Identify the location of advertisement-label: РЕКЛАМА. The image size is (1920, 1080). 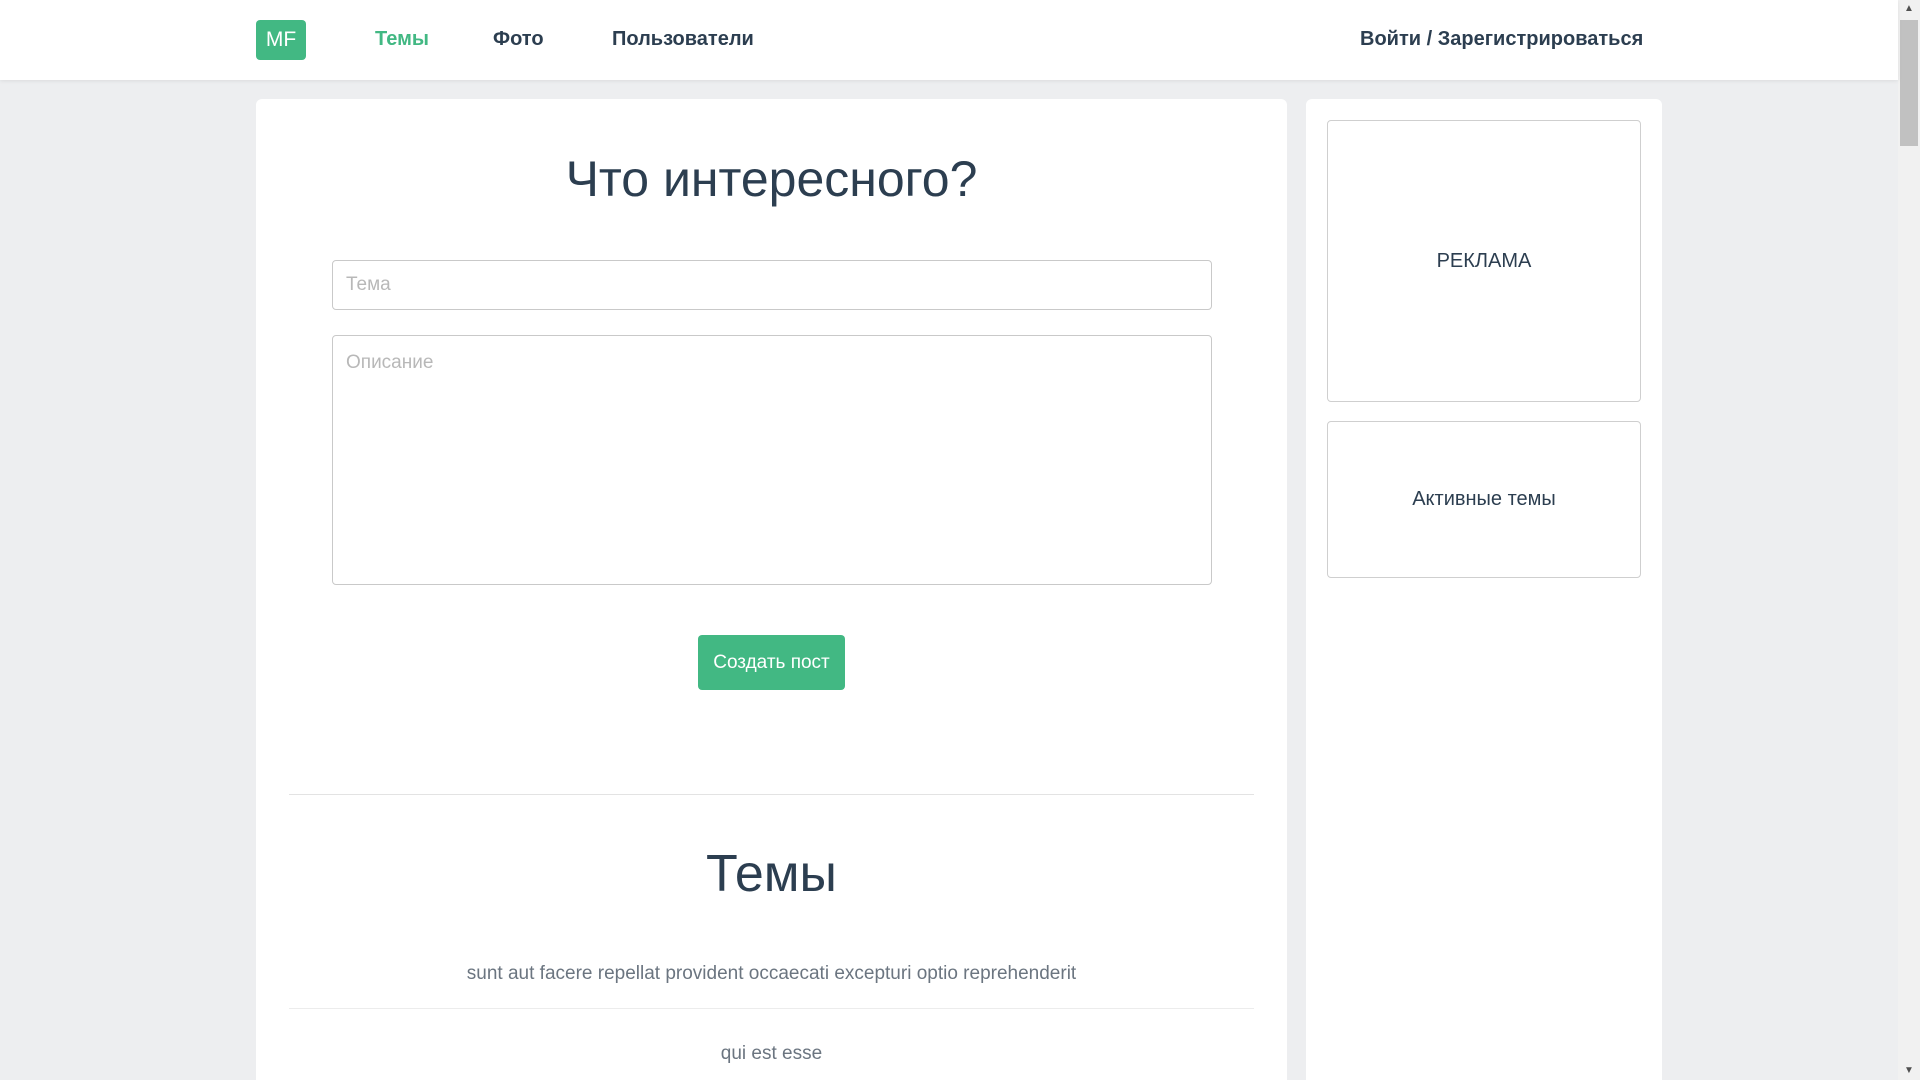
(1484, 260).